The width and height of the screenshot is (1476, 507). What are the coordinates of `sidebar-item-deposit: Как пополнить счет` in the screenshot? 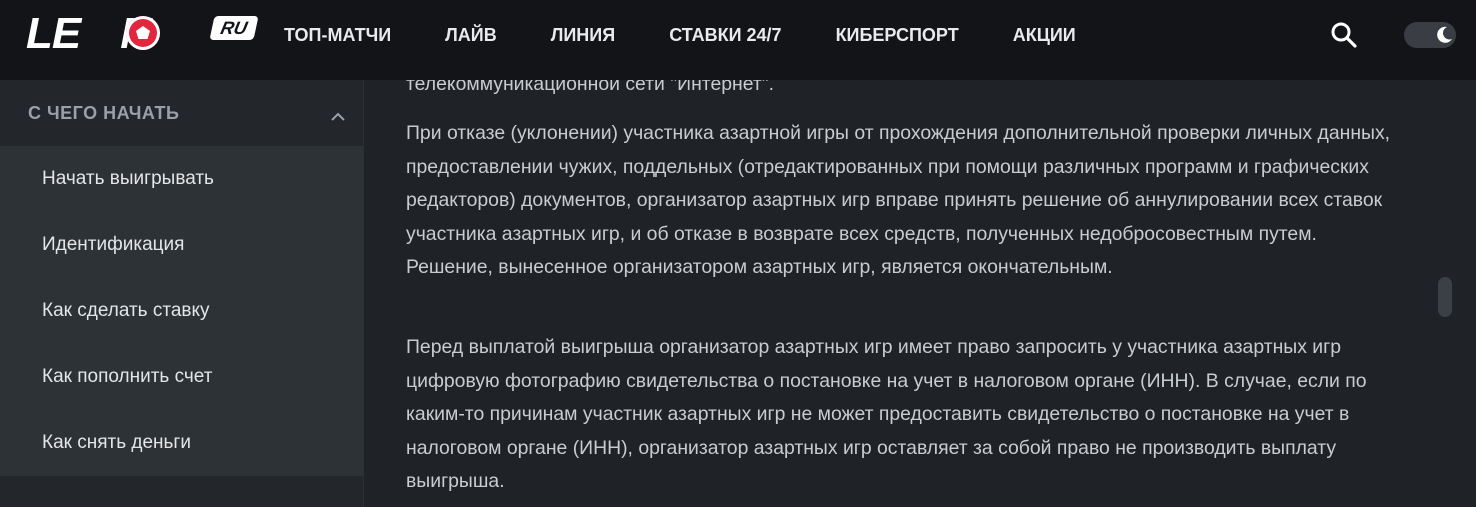 It's located at (181, 377).